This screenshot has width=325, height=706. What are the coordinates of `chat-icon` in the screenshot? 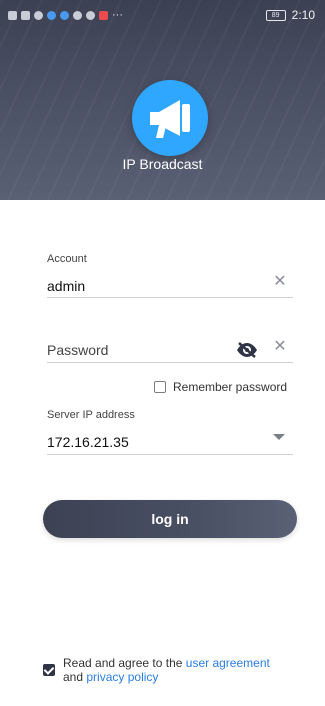 It's located at (77, 15).